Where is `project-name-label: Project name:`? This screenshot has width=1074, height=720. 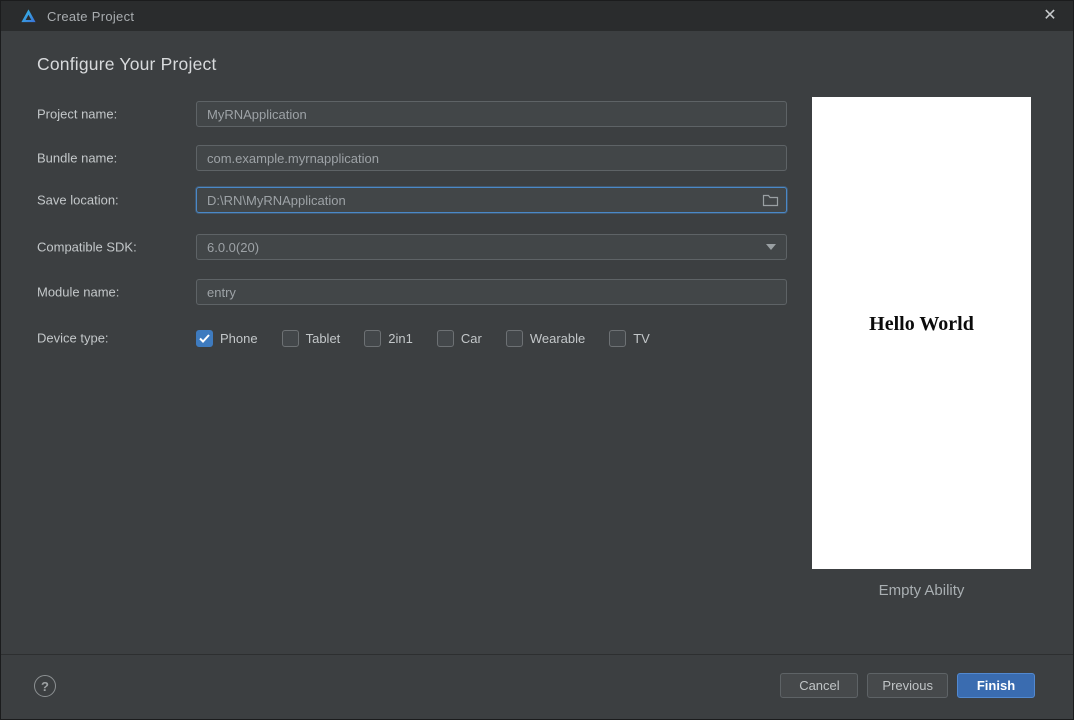 project-name-label: Project name: is located at coordinates (77, 114).